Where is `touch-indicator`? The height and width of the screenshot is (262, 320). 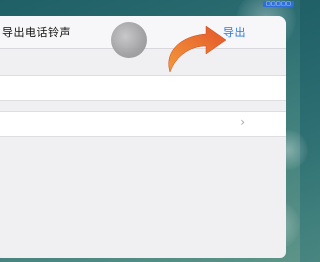 touch-indicator is located at coordinates (129, 40).